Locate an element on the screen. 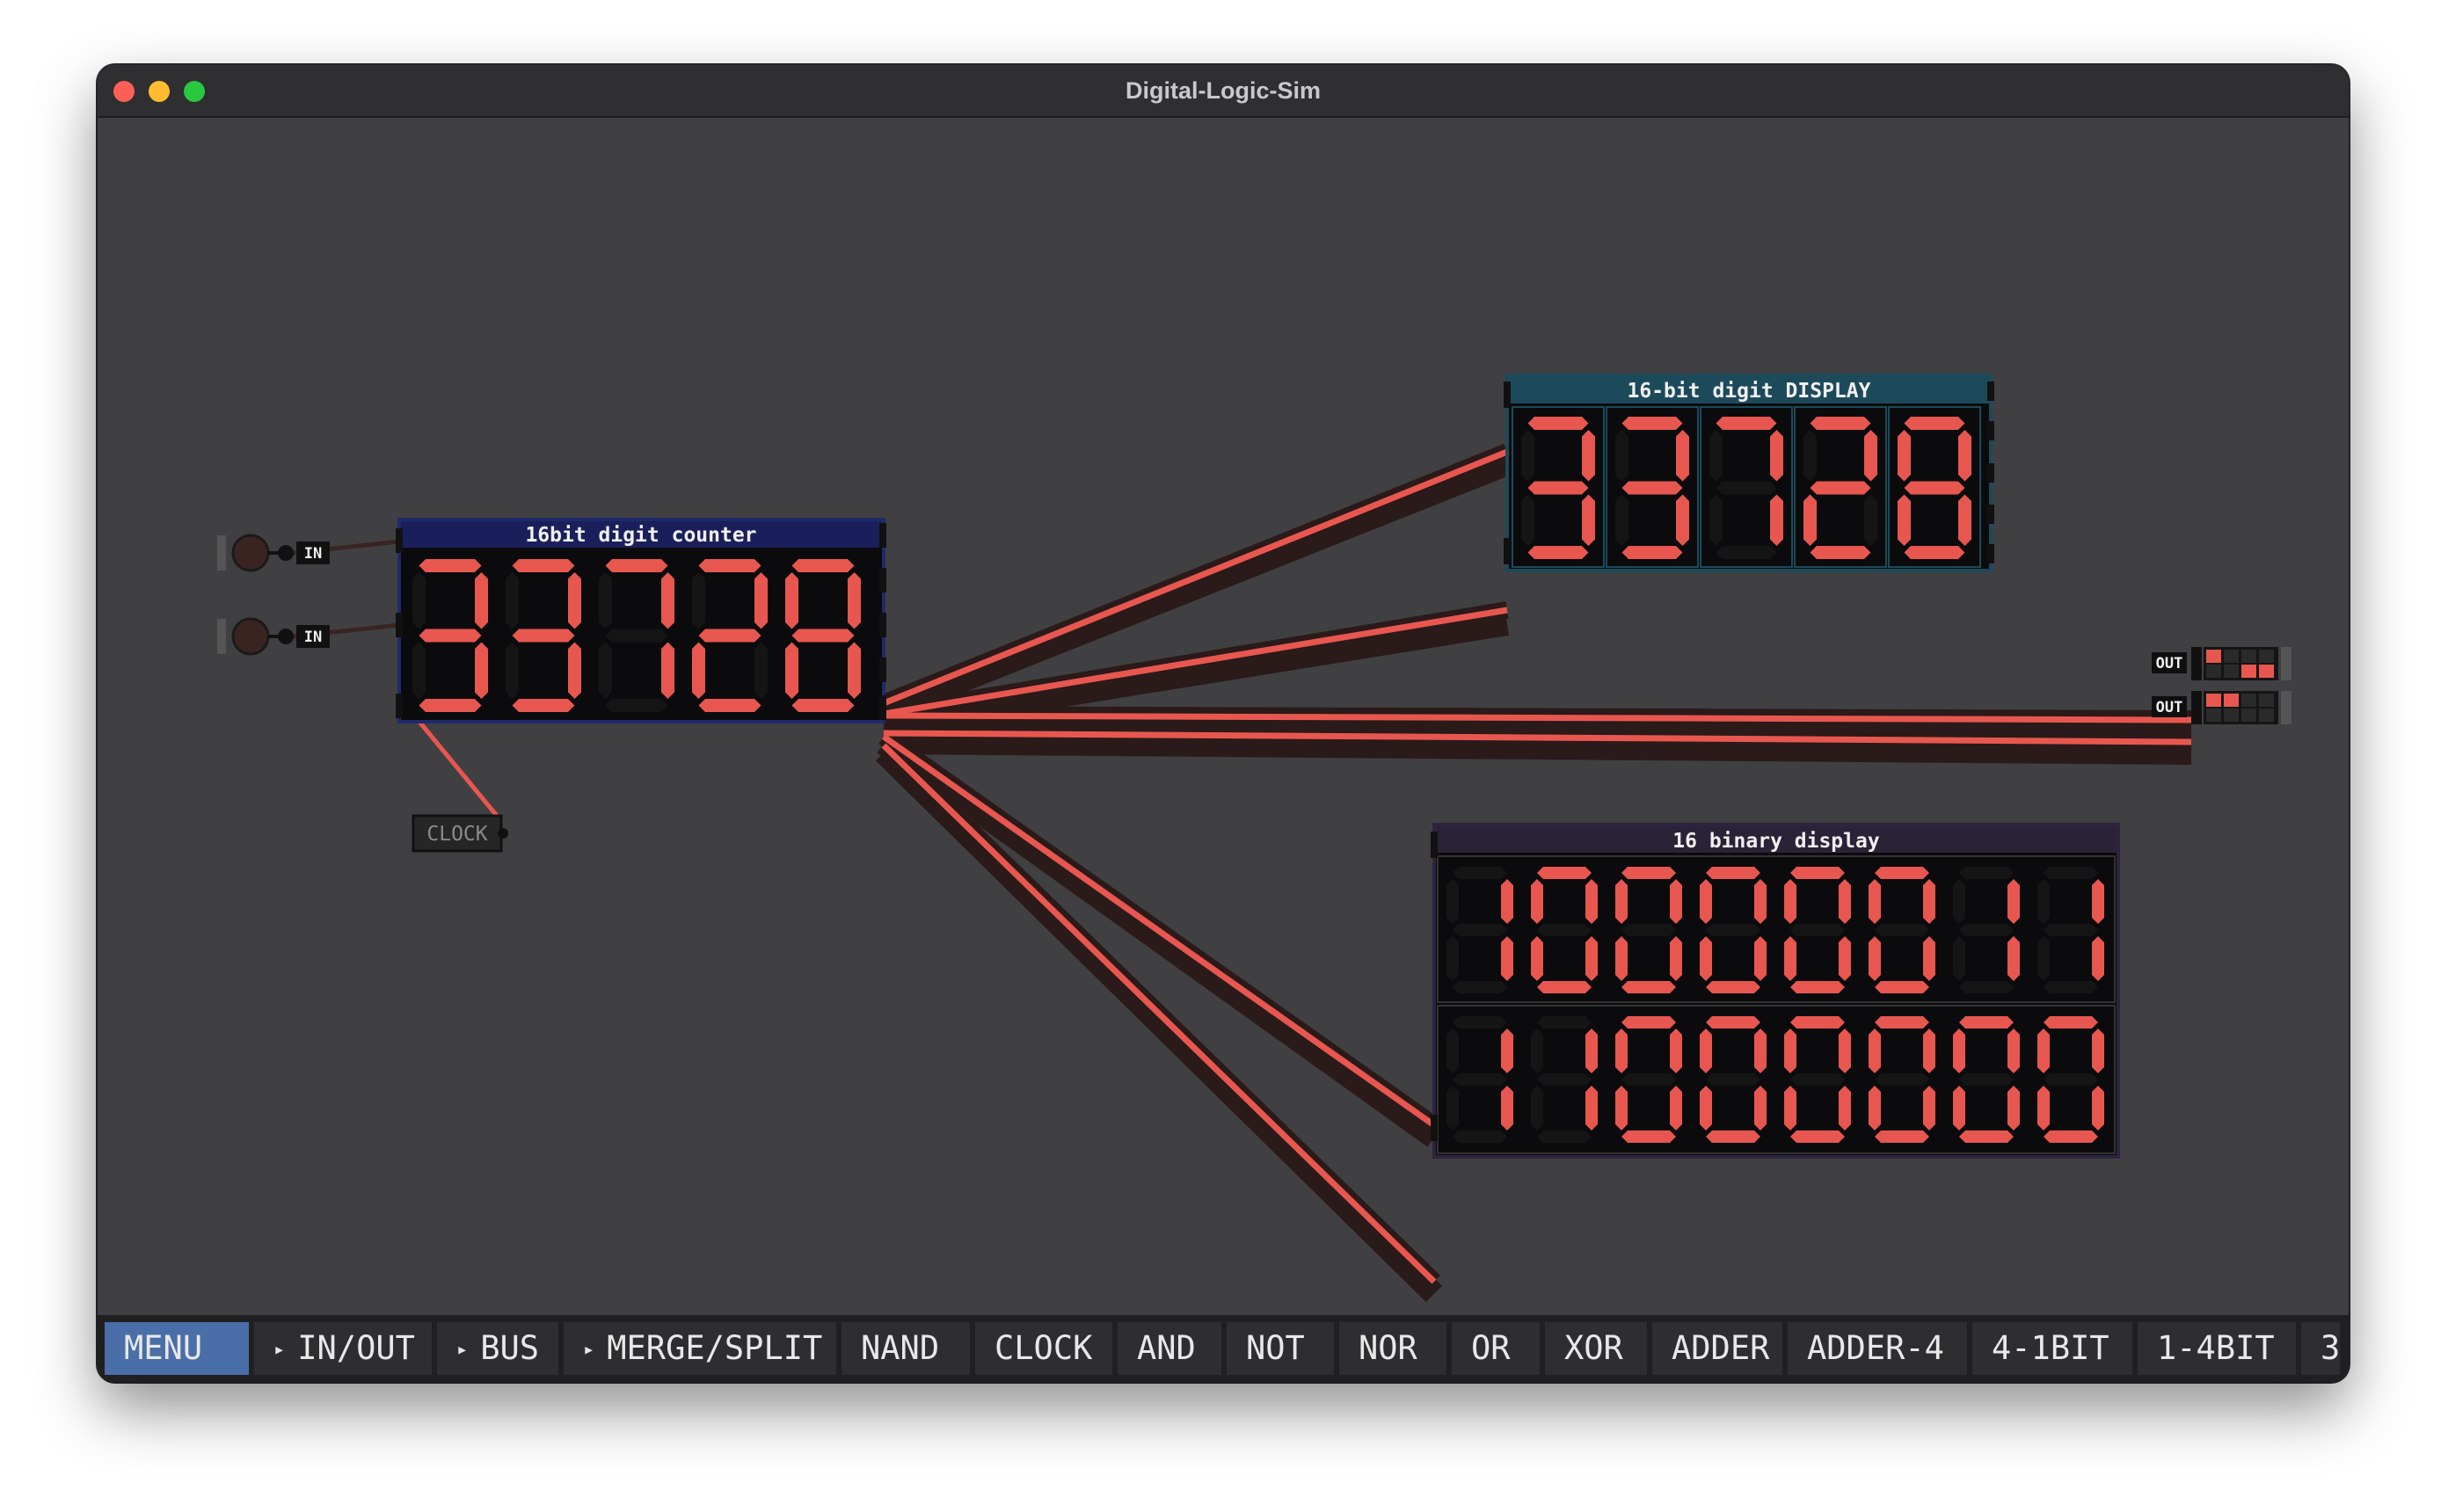  binary-display-title: 16 binary display is located at coordinates (1776, 842).